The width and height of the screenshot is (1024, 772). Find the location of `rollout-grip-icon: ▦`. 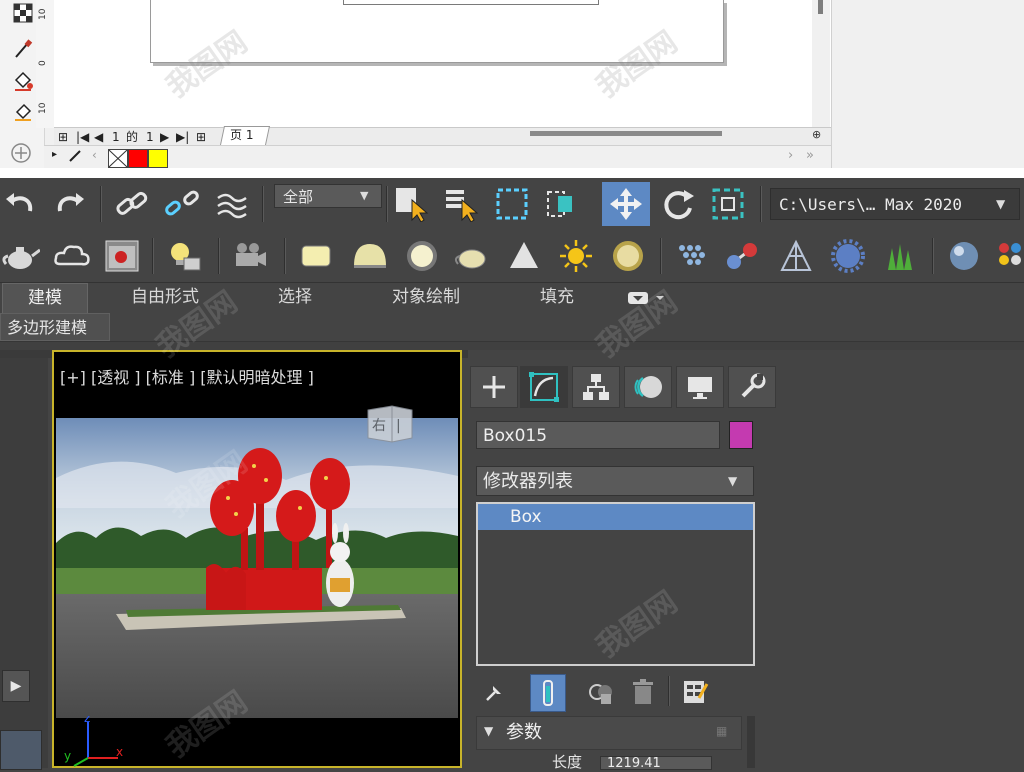

rollout-grip-icon: ▦ is located at coordinates (721, 731).